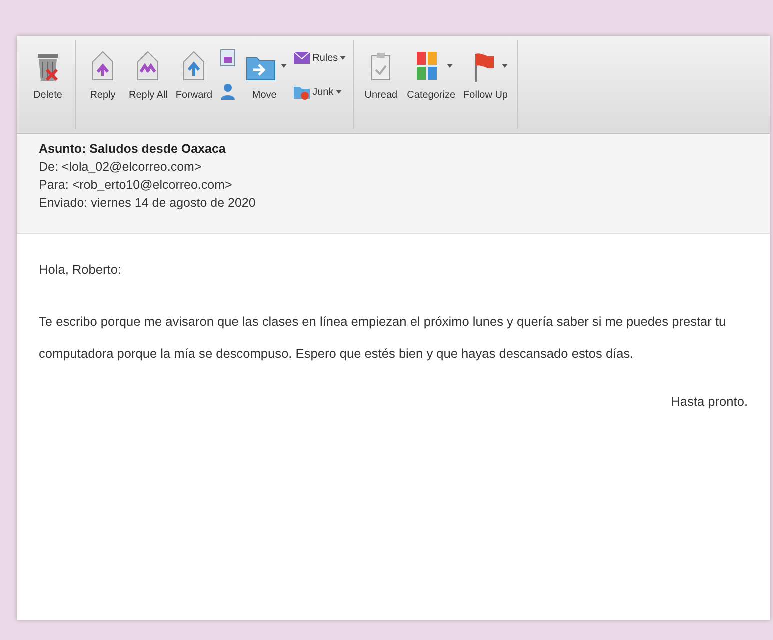  What do you see at coordinates (383, 338) in the screenshot?
I see `message-paragraph: Te escribo porque me avisaron que las clases en línea empiezan el próximo lunes y quería saber si me puedes prestar tu computadora porque la mía se descompuso. Espero que estés bien y que hayas descansado estos días.` at bounding box center [383, 338].